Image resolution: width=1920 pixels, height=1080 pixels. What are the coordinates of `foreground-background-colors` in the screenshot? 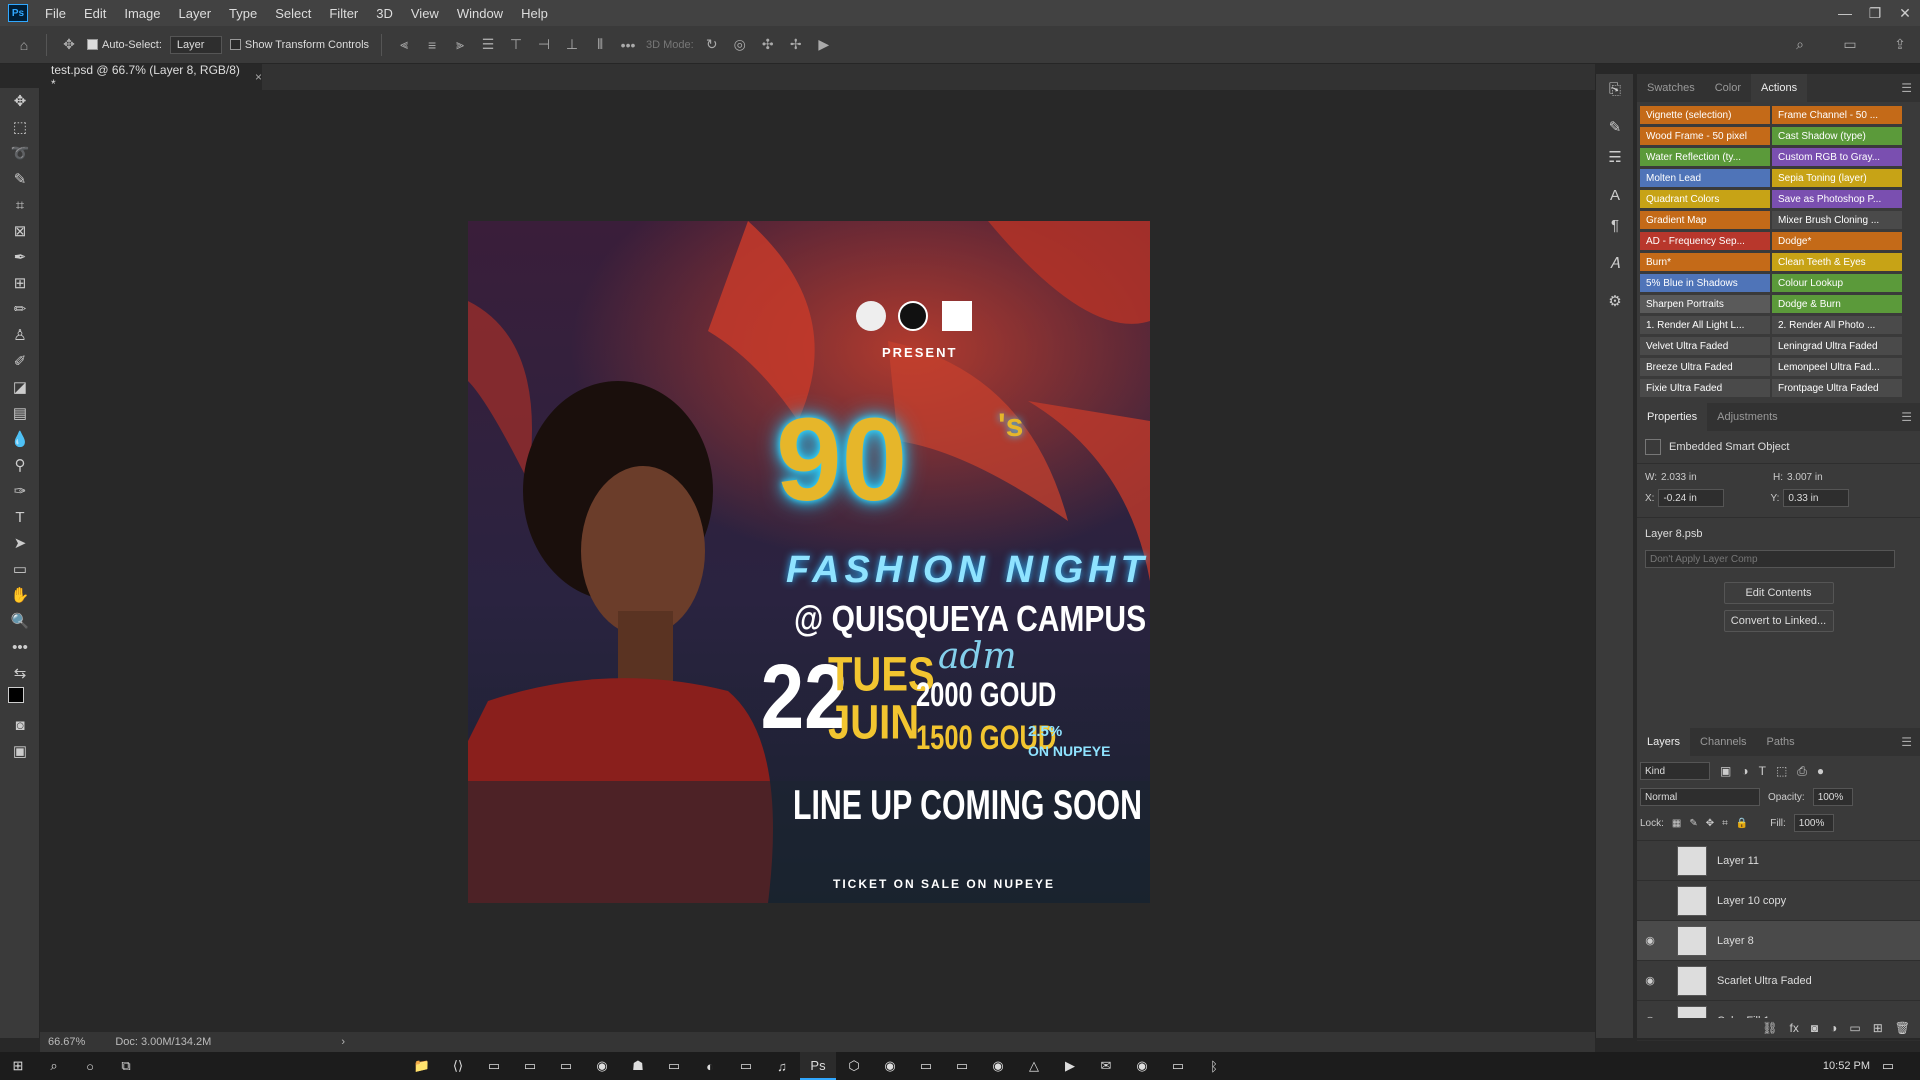 It's located at (20, 699).